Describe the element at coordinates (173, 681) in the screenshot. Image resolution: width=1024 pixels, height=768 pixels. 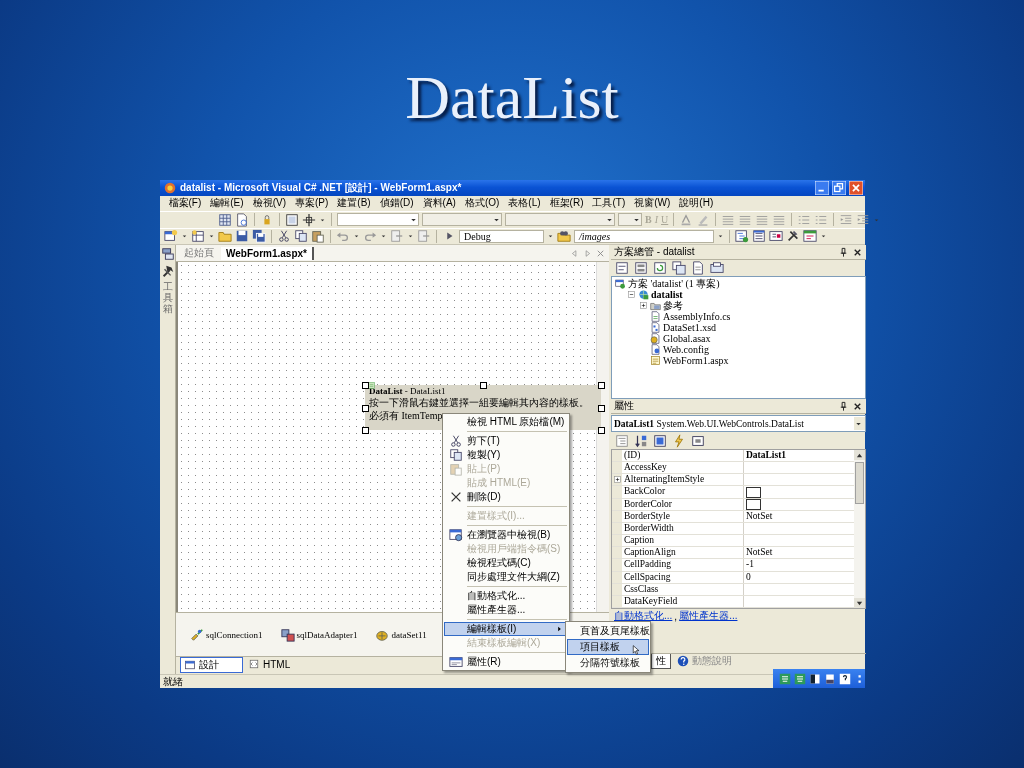
I see `status-text: 就緒` at that location.